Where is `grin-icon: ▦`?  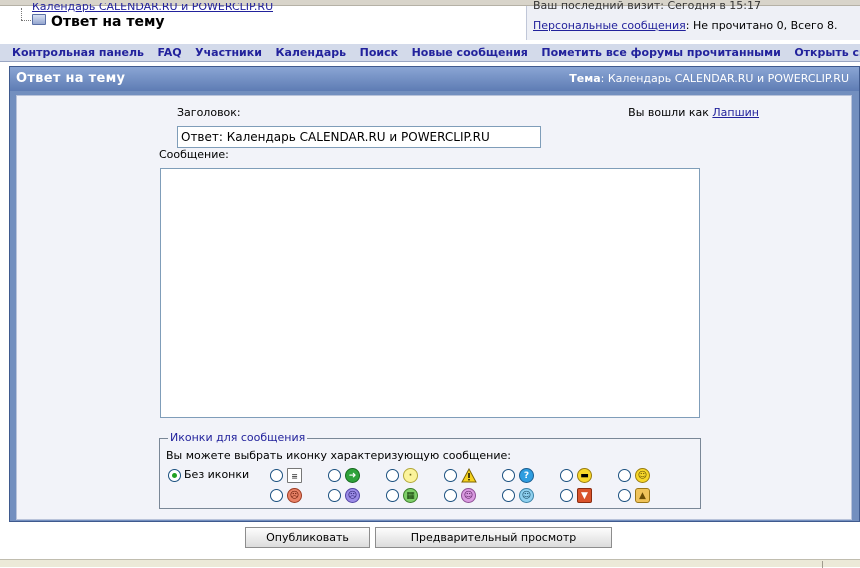 grin-icon: ▦ is located at coordinates (410, 495).